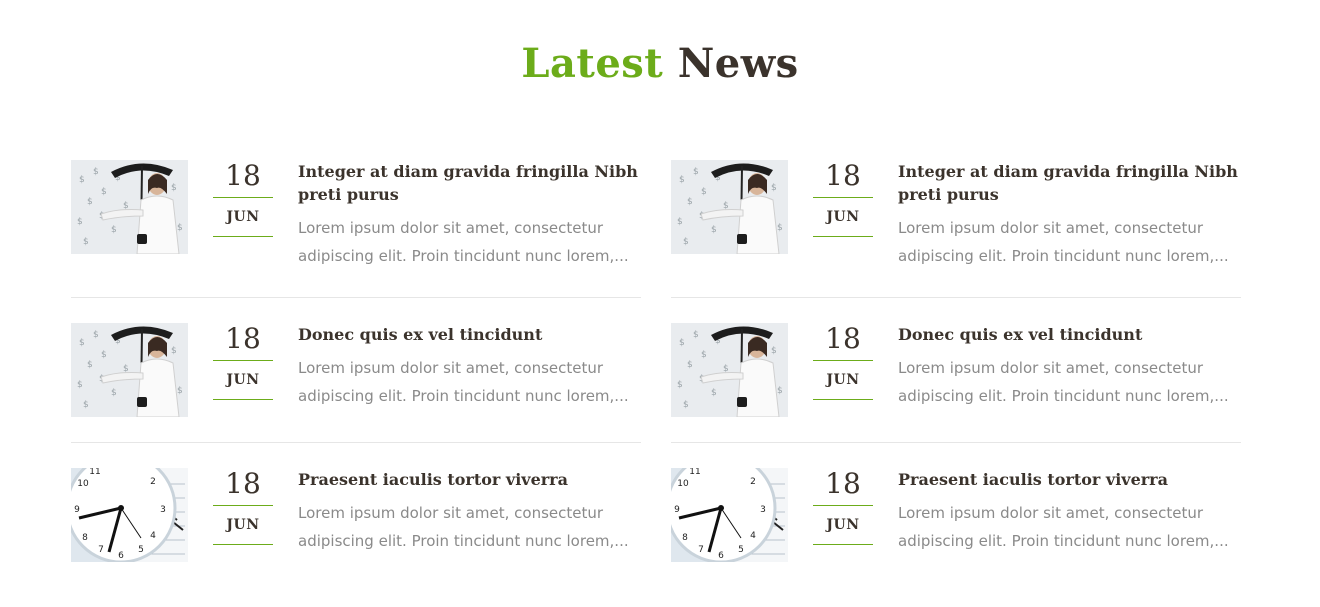 This screenshot has height=607, width=1320. I want to click on section-title-accent: Latest, so click(592, 63).